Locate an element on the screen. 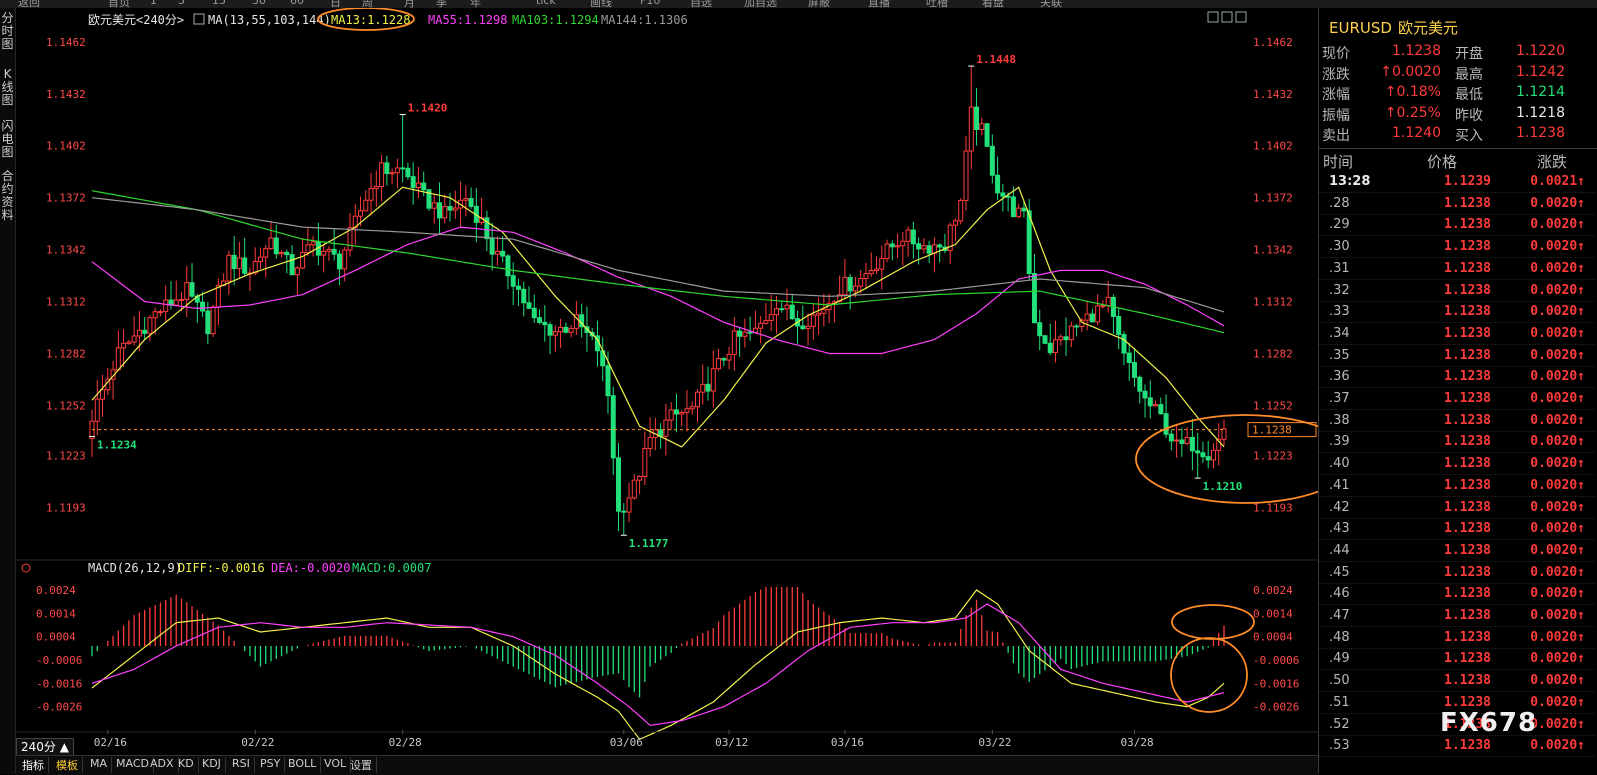 The width and height of the screenshot is (1597, 775). price-axis-label-right: 1.1252 is located at coordinates (1273, 405).